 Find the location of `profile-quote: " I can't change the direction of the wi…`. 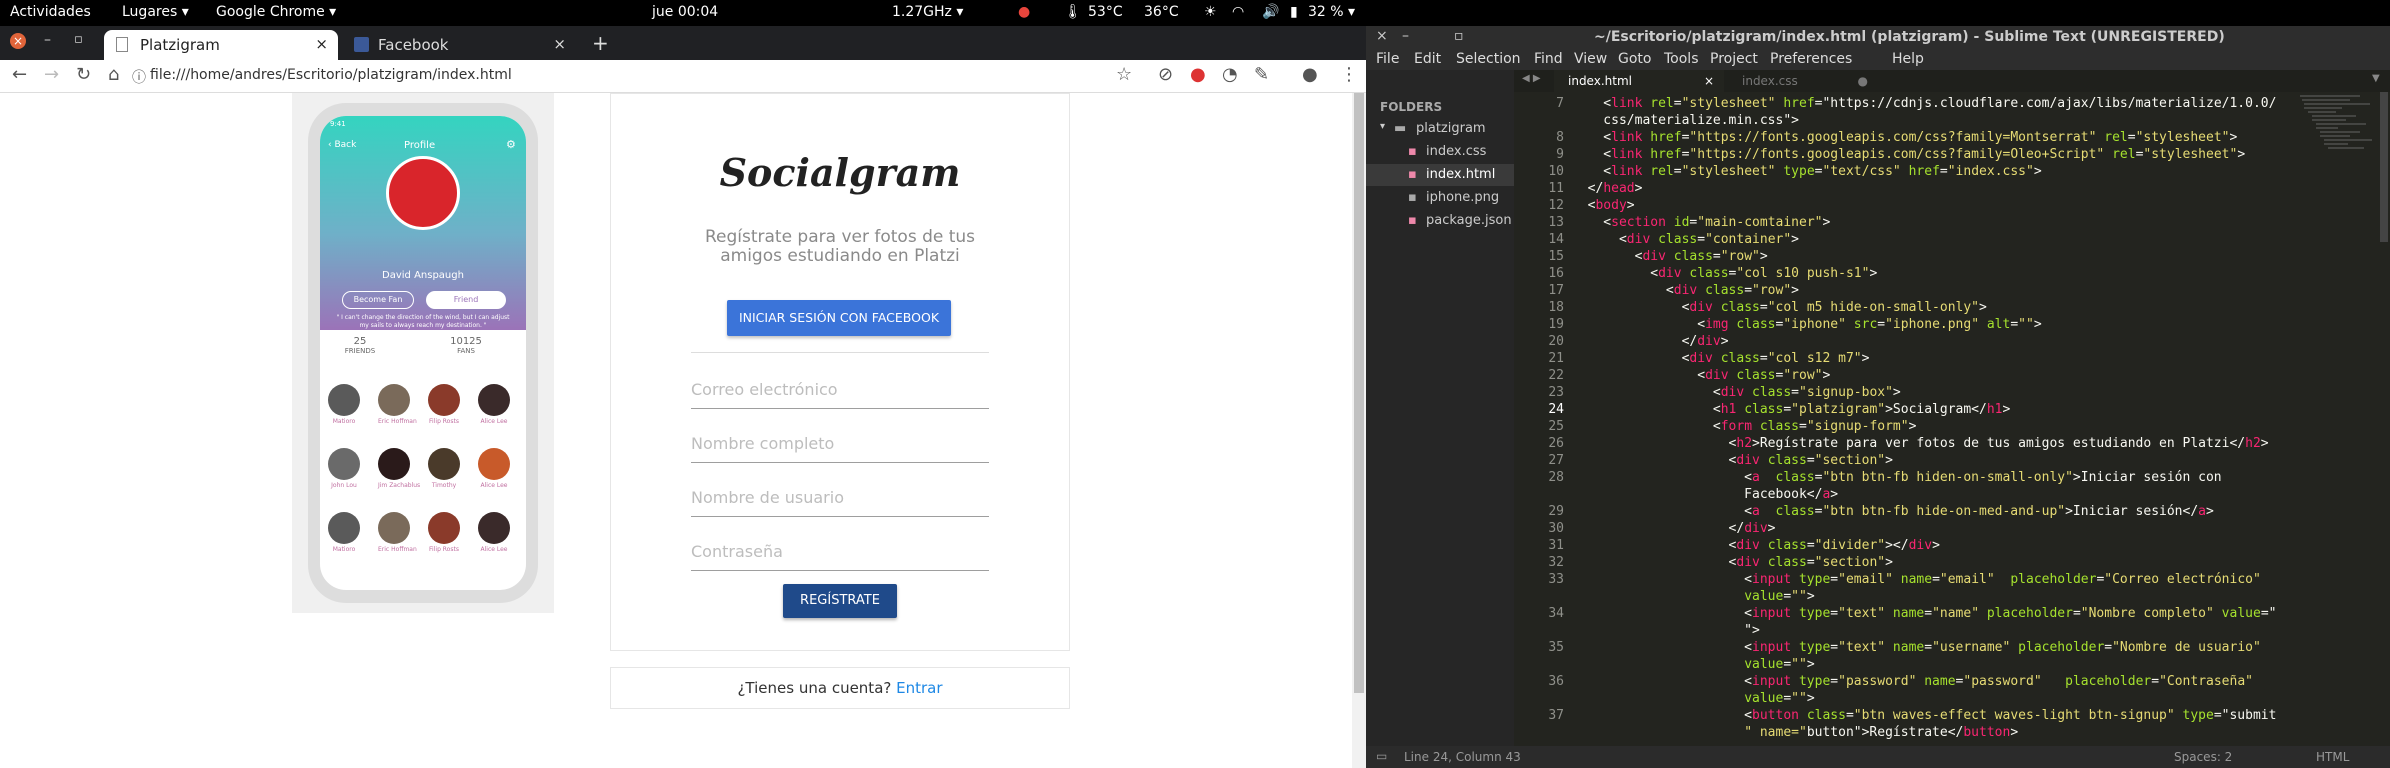

profile-quote: " I can't change the direction of the wi… is located at coordinates (423, 321).